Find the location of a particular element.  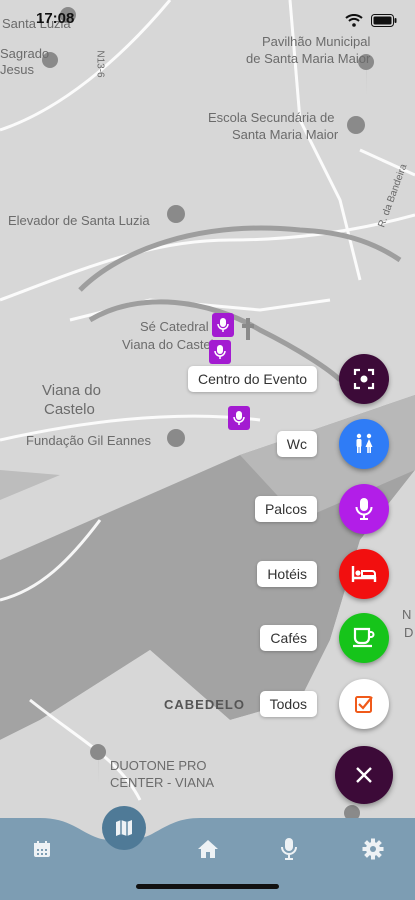

checkbox-icon is located at coordinates (364, 704).